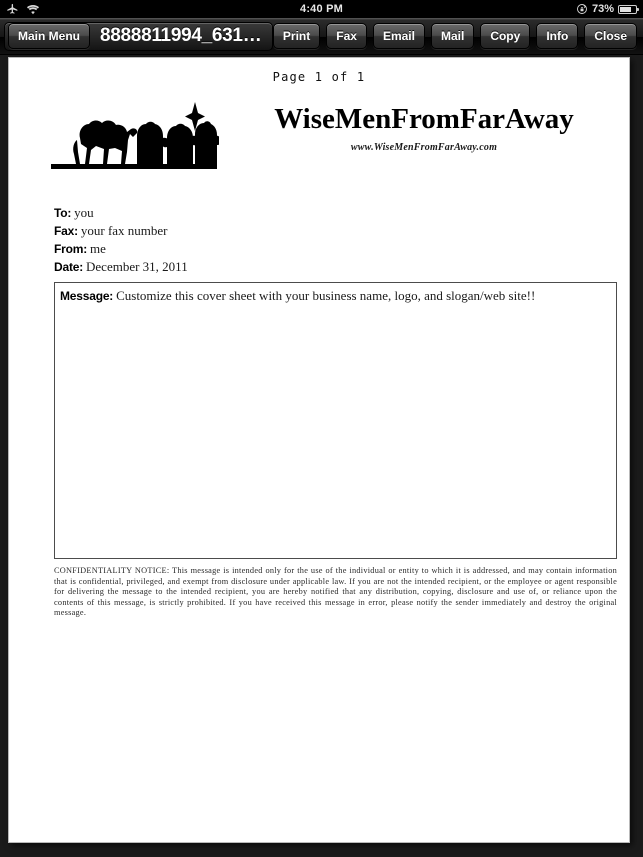 This screenshot has height=857, width=643. I want to click on page-indicator: Page 1 of 1, so click(319, 77).